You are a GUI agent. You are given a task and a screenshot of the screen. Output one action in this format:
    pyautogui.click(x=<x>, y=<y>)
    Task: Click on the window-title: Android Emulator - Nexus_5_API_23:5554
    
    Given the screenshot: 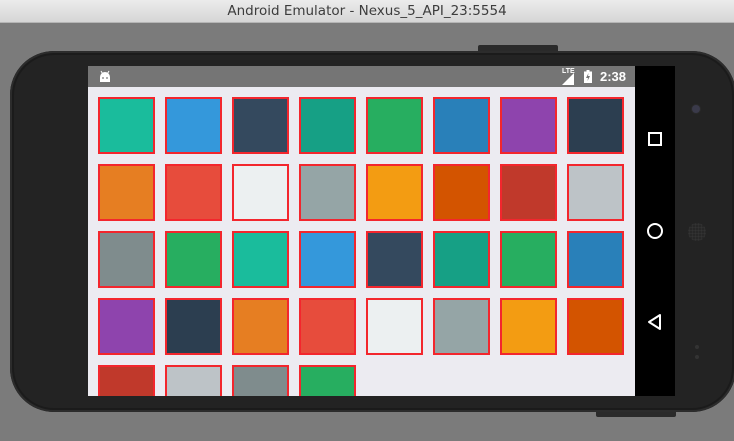 What is the action you would take?
    pyautogui.click(x=367, y=11)
    